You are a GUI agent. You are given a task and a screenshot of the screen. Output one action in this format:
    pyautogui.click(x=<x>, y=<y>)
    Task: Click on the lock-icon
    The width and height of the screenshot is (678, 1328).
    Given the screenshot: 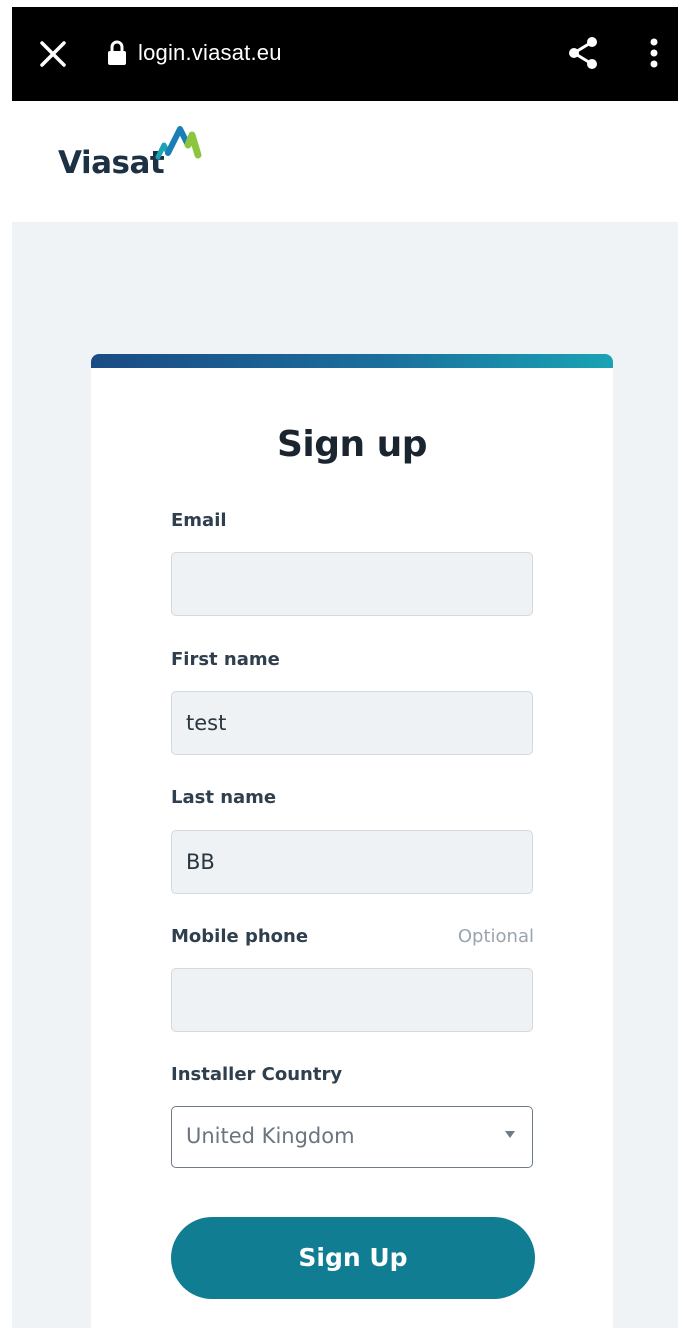 What is the action you would take?
    pyautogui.click(x=117, y=53)
    